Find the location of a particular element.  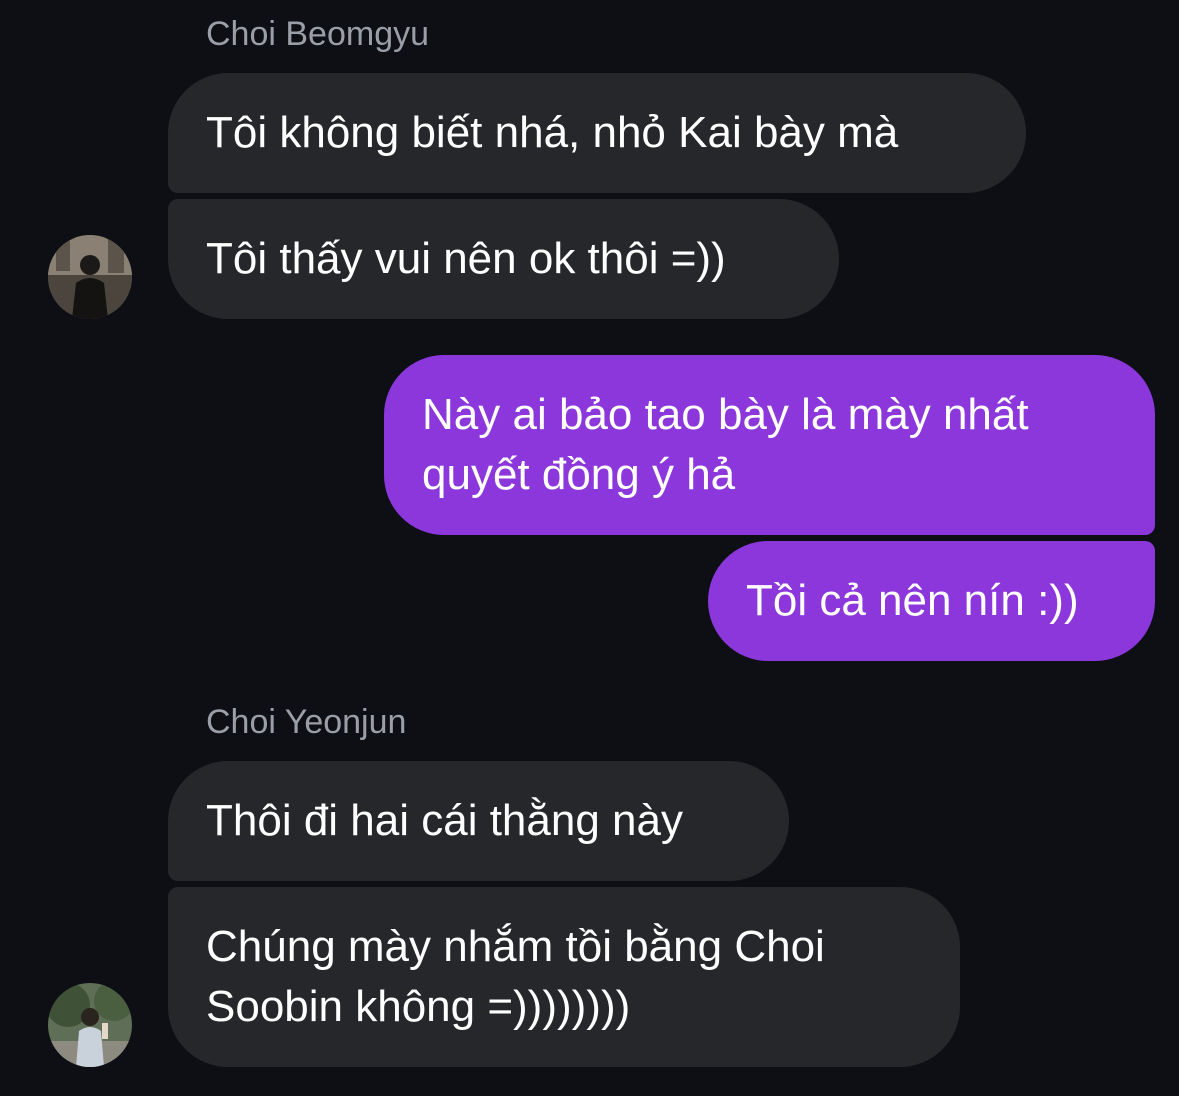

message-bubble-incoming: Tôi không biết nhá, nhỏ Kai bày mà is located at coordinates (597, 133).